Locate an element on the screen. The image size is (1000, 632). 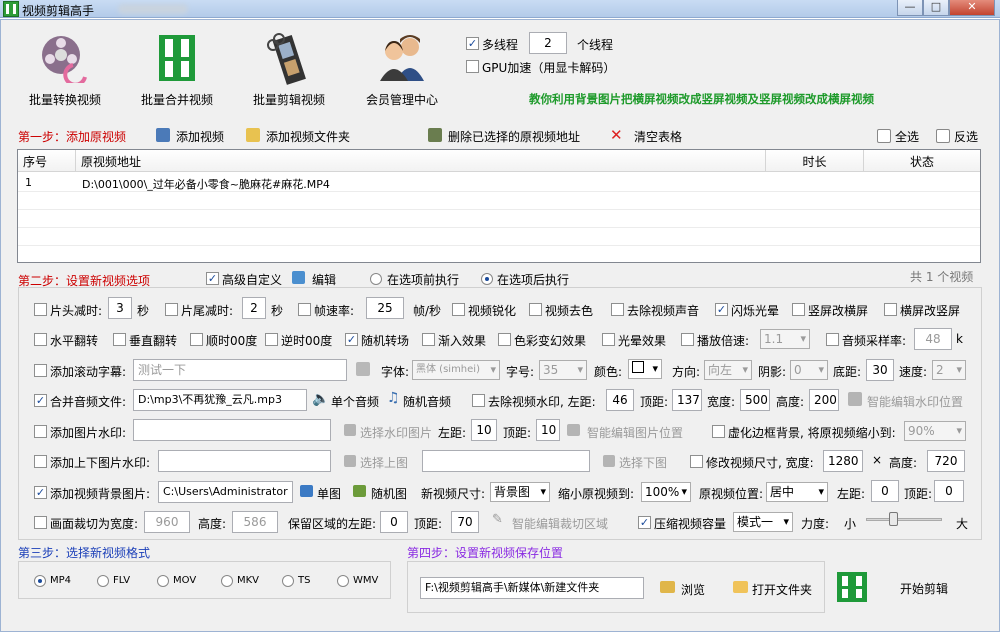
color-effect-checkbox is located at coordinates (504, 339).